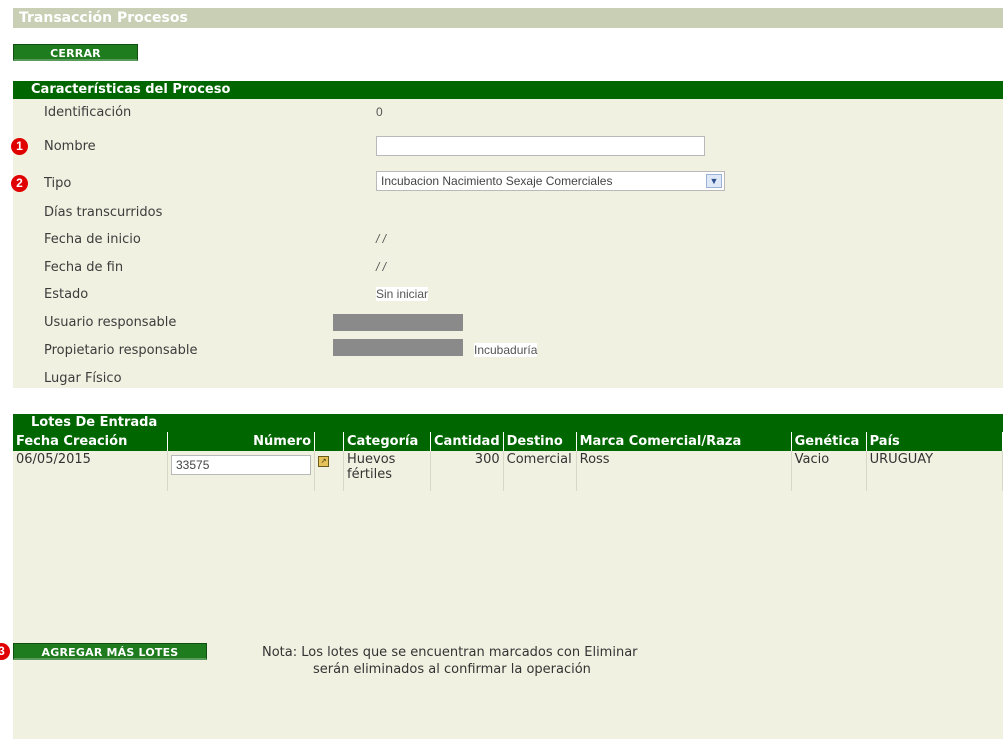 Image resolution: width=1003 pixels, height=739 pixels. I want to click on col-fecha: Fecha Creación, so click(90, 441).